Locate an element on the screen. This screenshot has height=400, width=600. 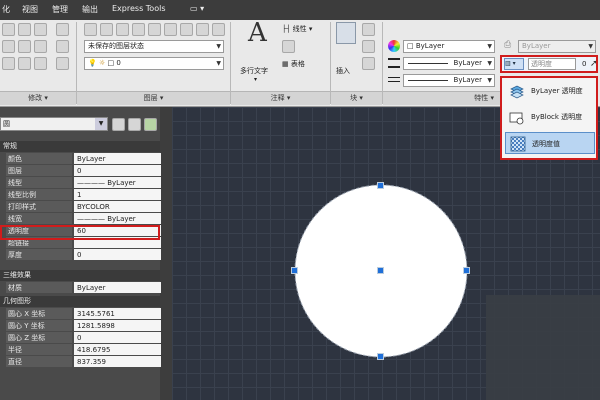
property-value: 3145.5761 is located at coordinates (117, 313).